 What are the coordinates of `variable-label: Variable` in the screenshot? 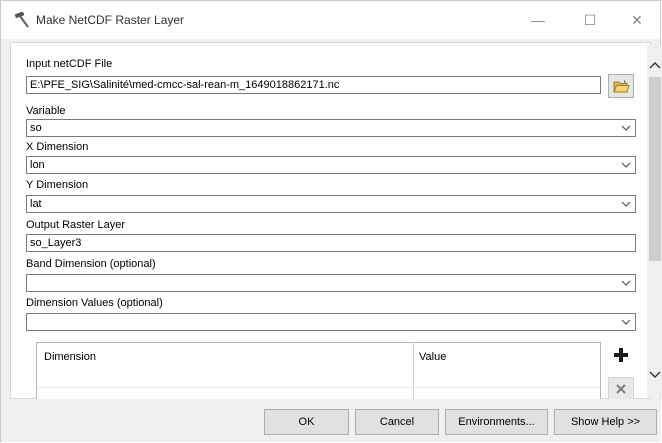 It's located at (46, 111).